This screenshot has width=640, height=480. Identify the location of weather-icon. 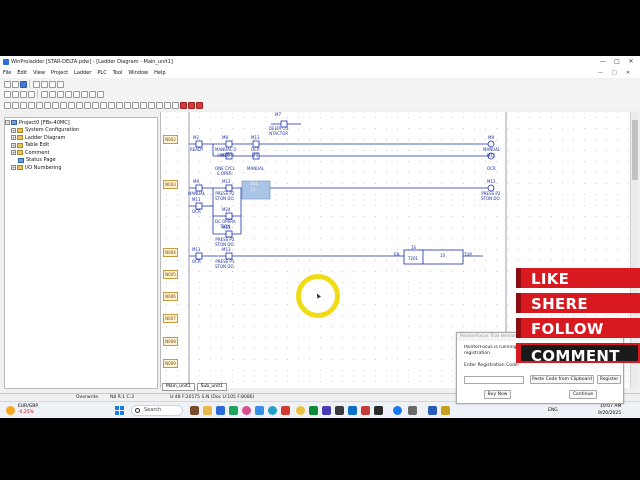
(10, 410).